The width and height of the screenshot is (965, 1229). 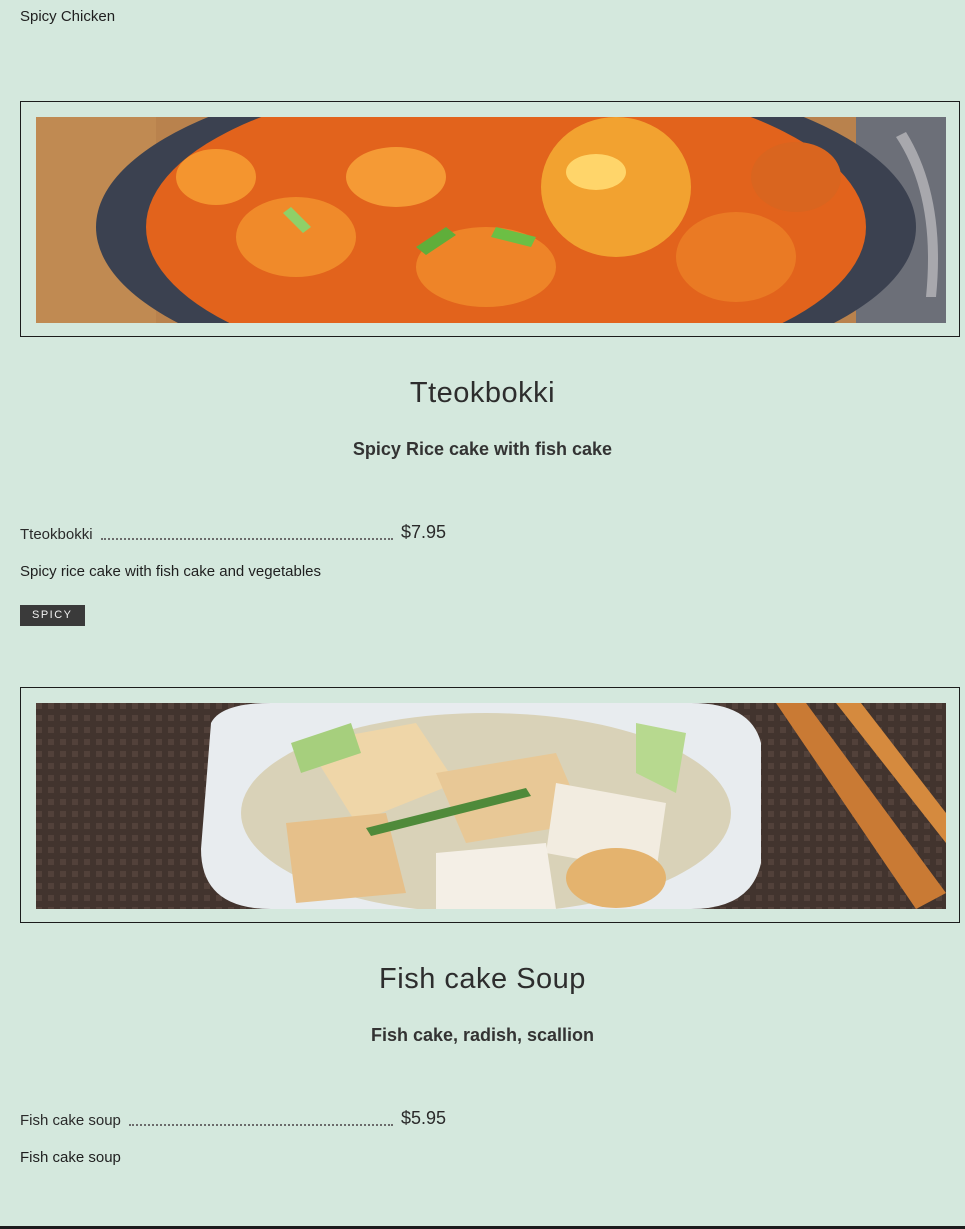 I want to click on menu-item-tteokbokki: Tteokbokki $7.95, so click(x=233, y=532).